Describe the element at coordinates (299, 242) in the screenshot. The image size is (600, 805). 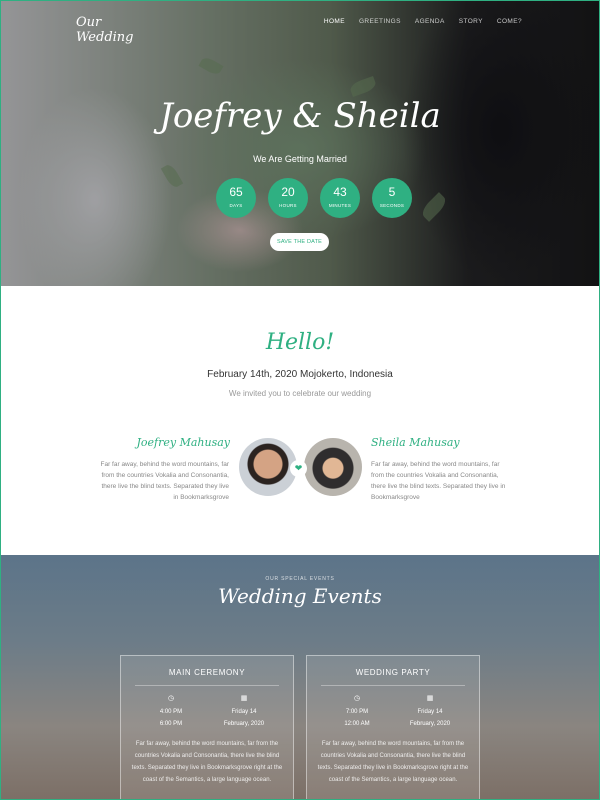
I see `save-the-date-button: SAVE THE DATE` at that location.